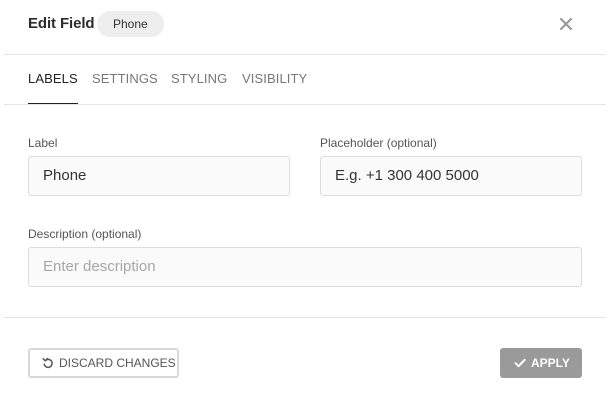  Describe the element at coordinates (117, 363) in the screenshot. I see `discard-changes-label: DISCARD CHANGES` at that location.